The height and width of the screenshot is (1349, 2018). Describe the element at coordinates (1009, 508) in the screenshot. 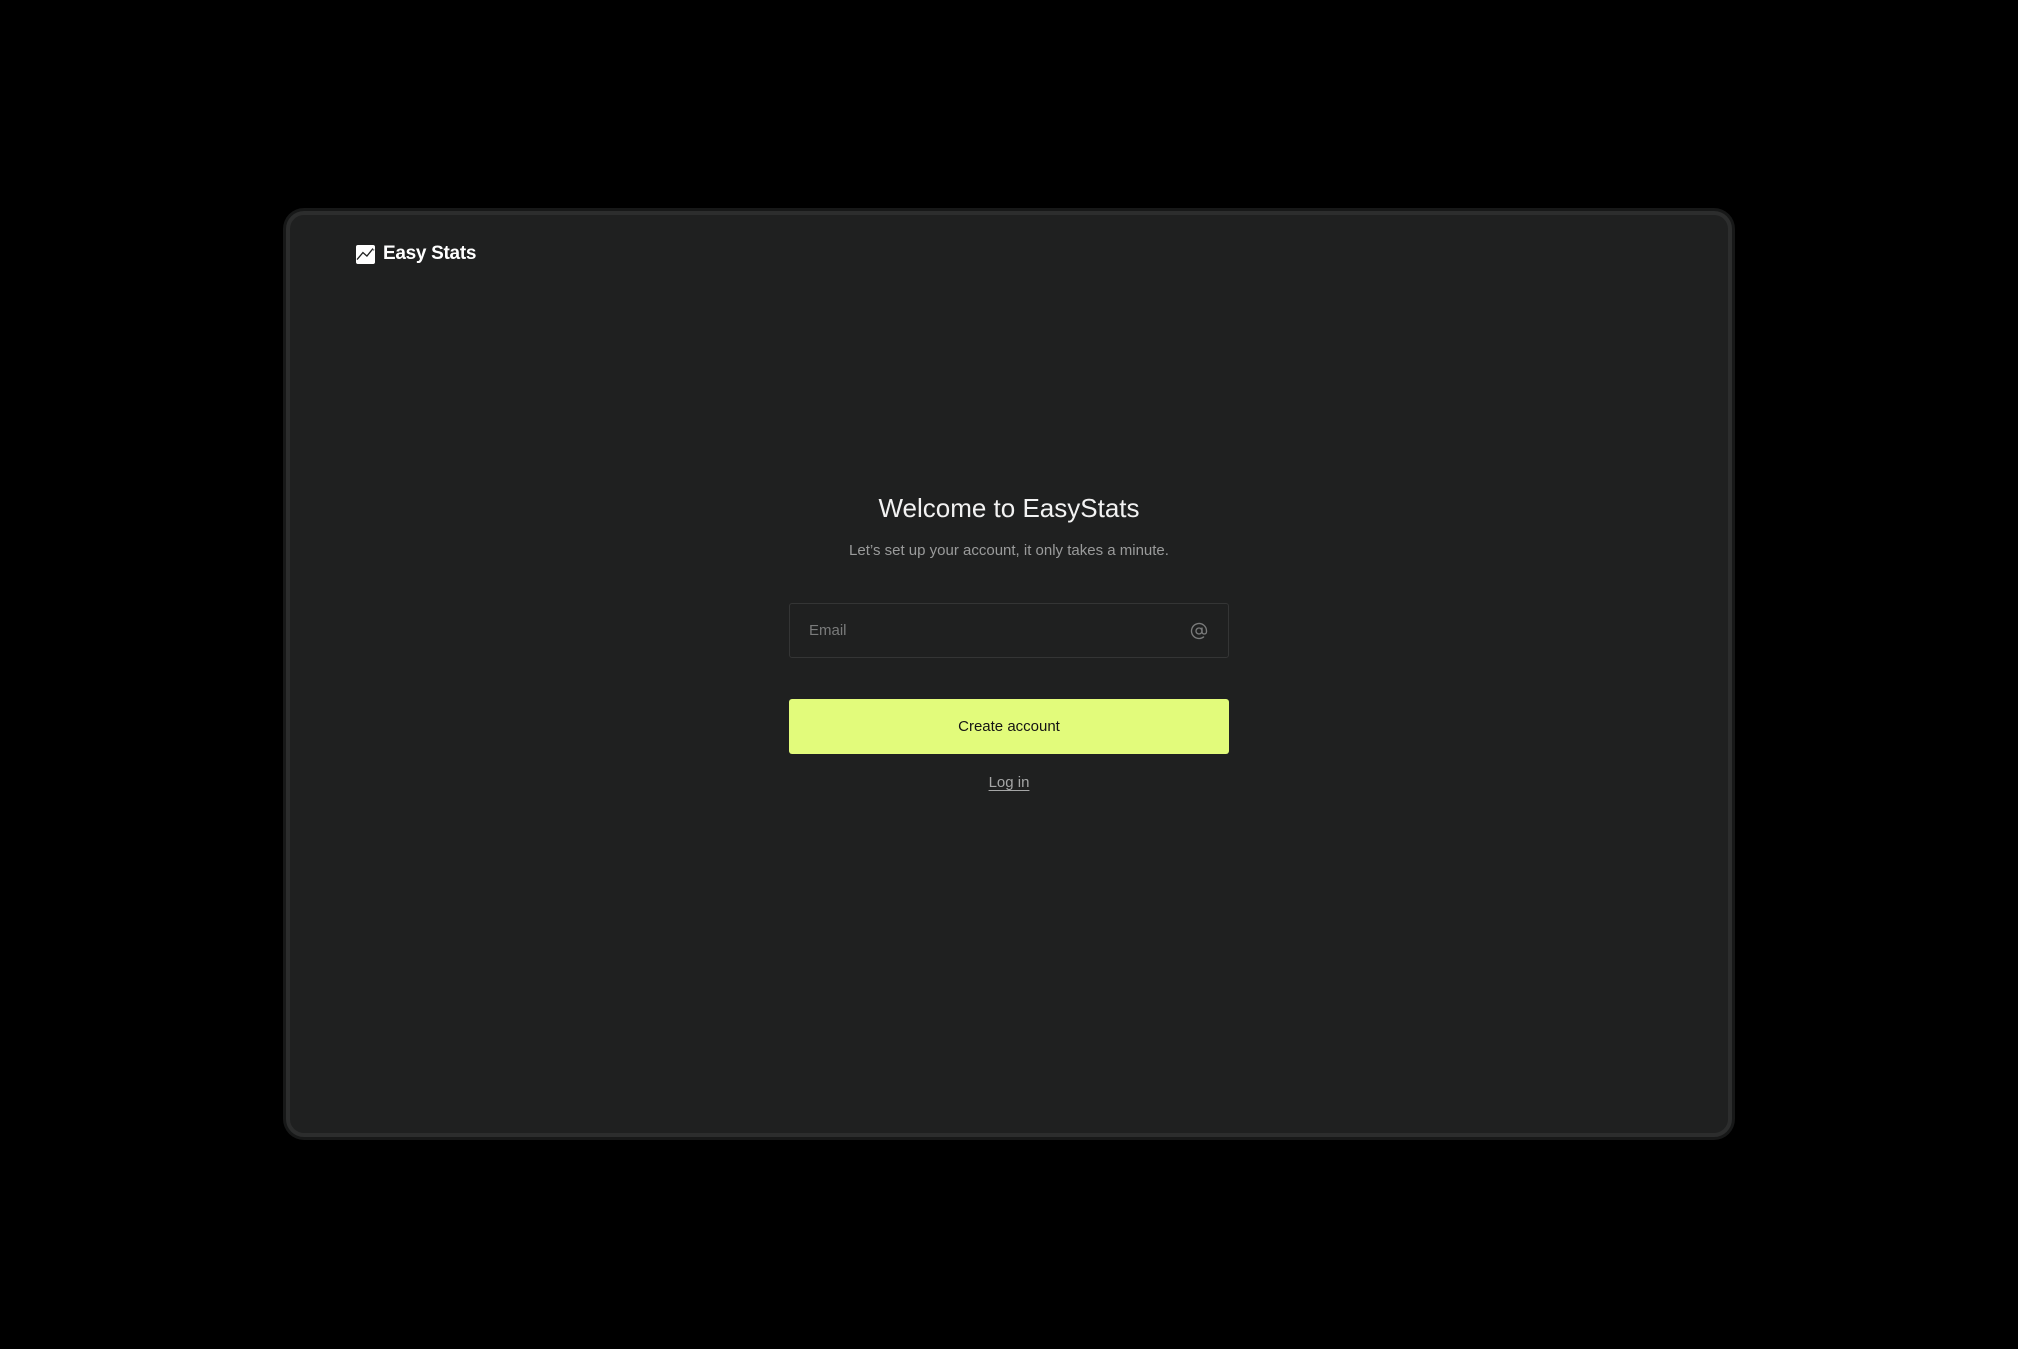

I see `page-title: Welcome to EasyStats` at that location.